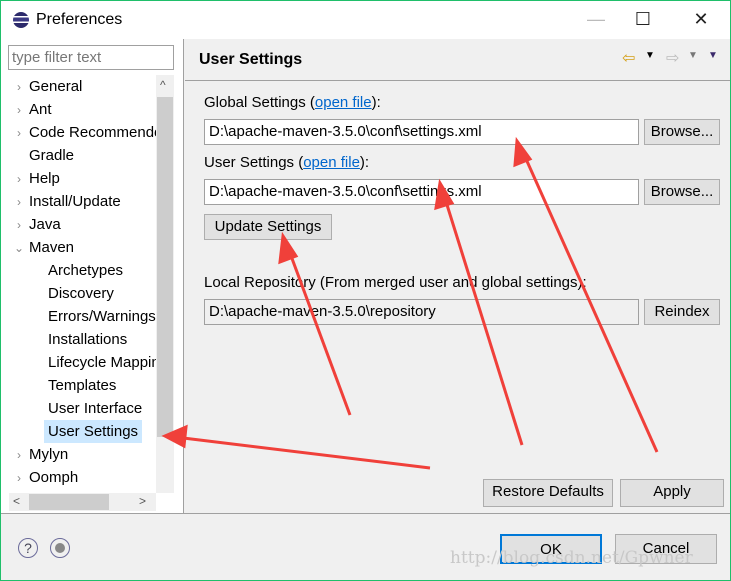 The width and height of the screenshot is (731, 581). Describe the element at coordinates (302, 452) in the screenshot. I see `arrow-to-user-settings-item` at that location.